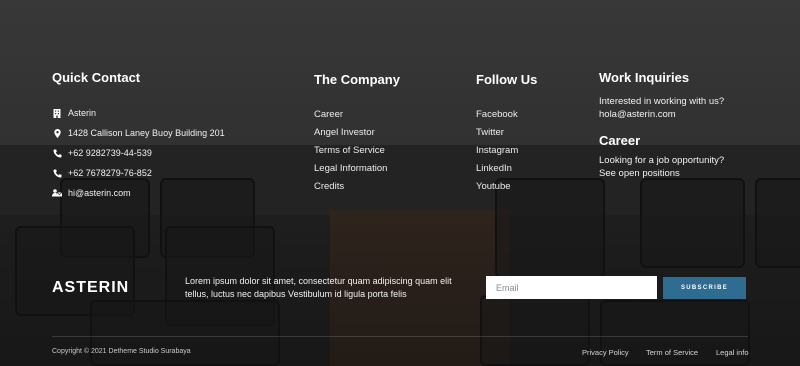 The image size is (800, 366). Describe the element at coordinates (357, 171) in the screenshot. I see `company-link-legal-information: Legal Information` at that location.